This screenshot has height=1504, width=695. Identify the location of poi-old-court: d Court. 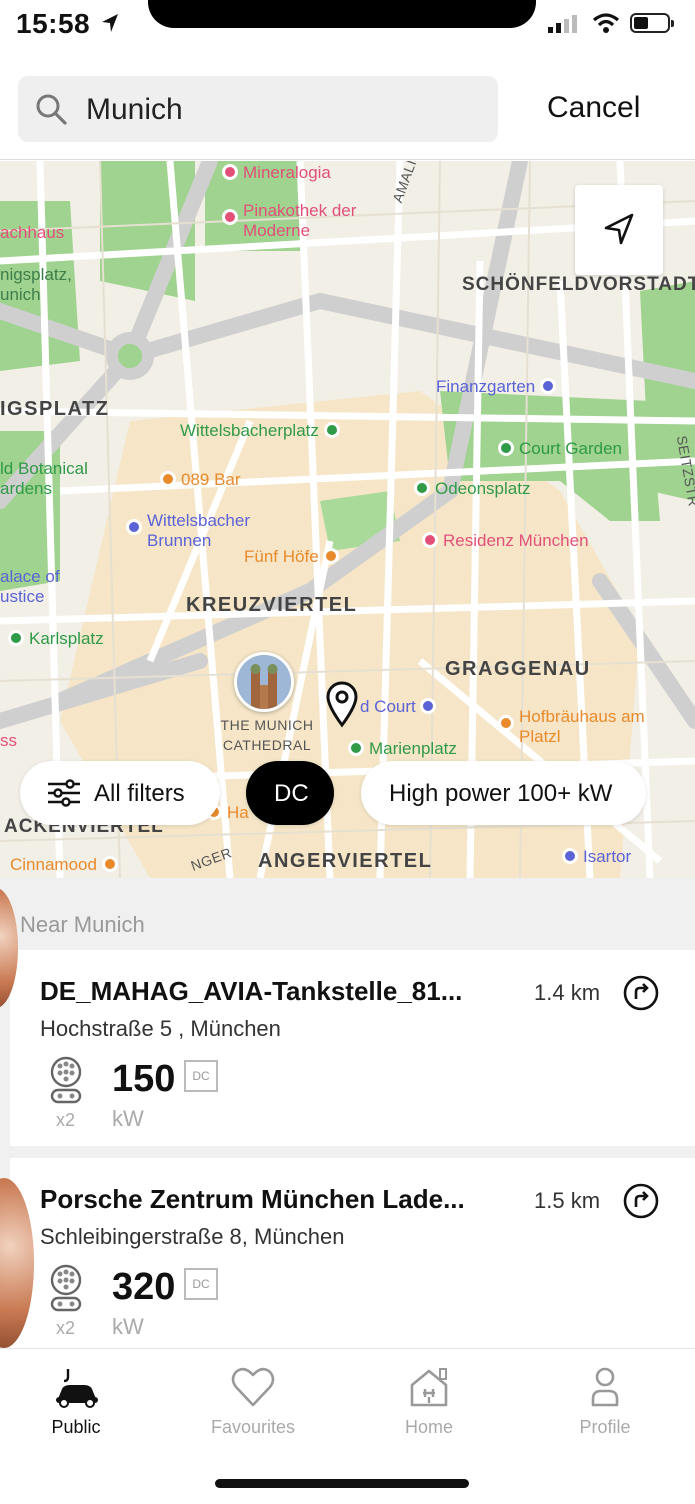
(400, 707).